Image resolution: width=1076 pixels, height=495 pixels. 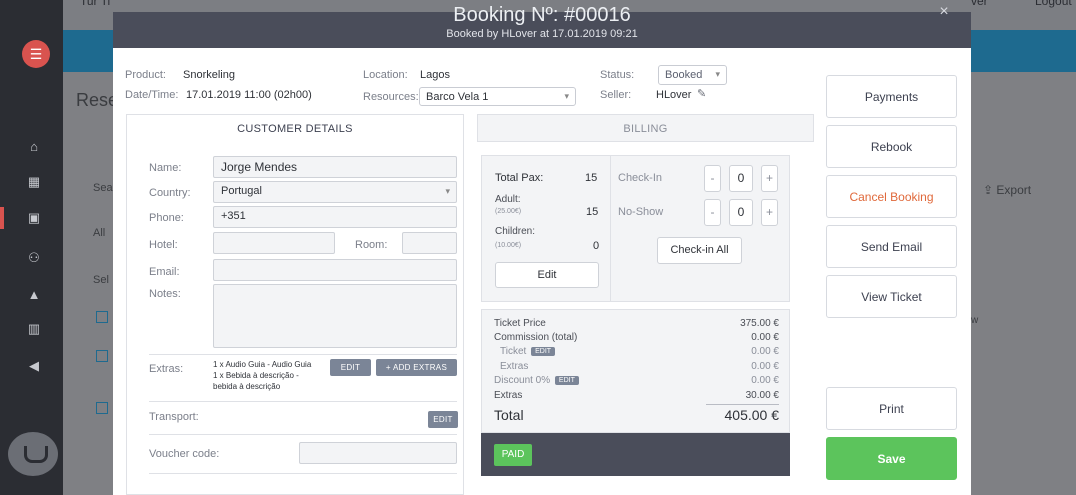 What do you see at coordinates (416, 367) in the screenshot?
I see `add-extras-button: + ADD EXTRAS` at bounding box center [416, 367].